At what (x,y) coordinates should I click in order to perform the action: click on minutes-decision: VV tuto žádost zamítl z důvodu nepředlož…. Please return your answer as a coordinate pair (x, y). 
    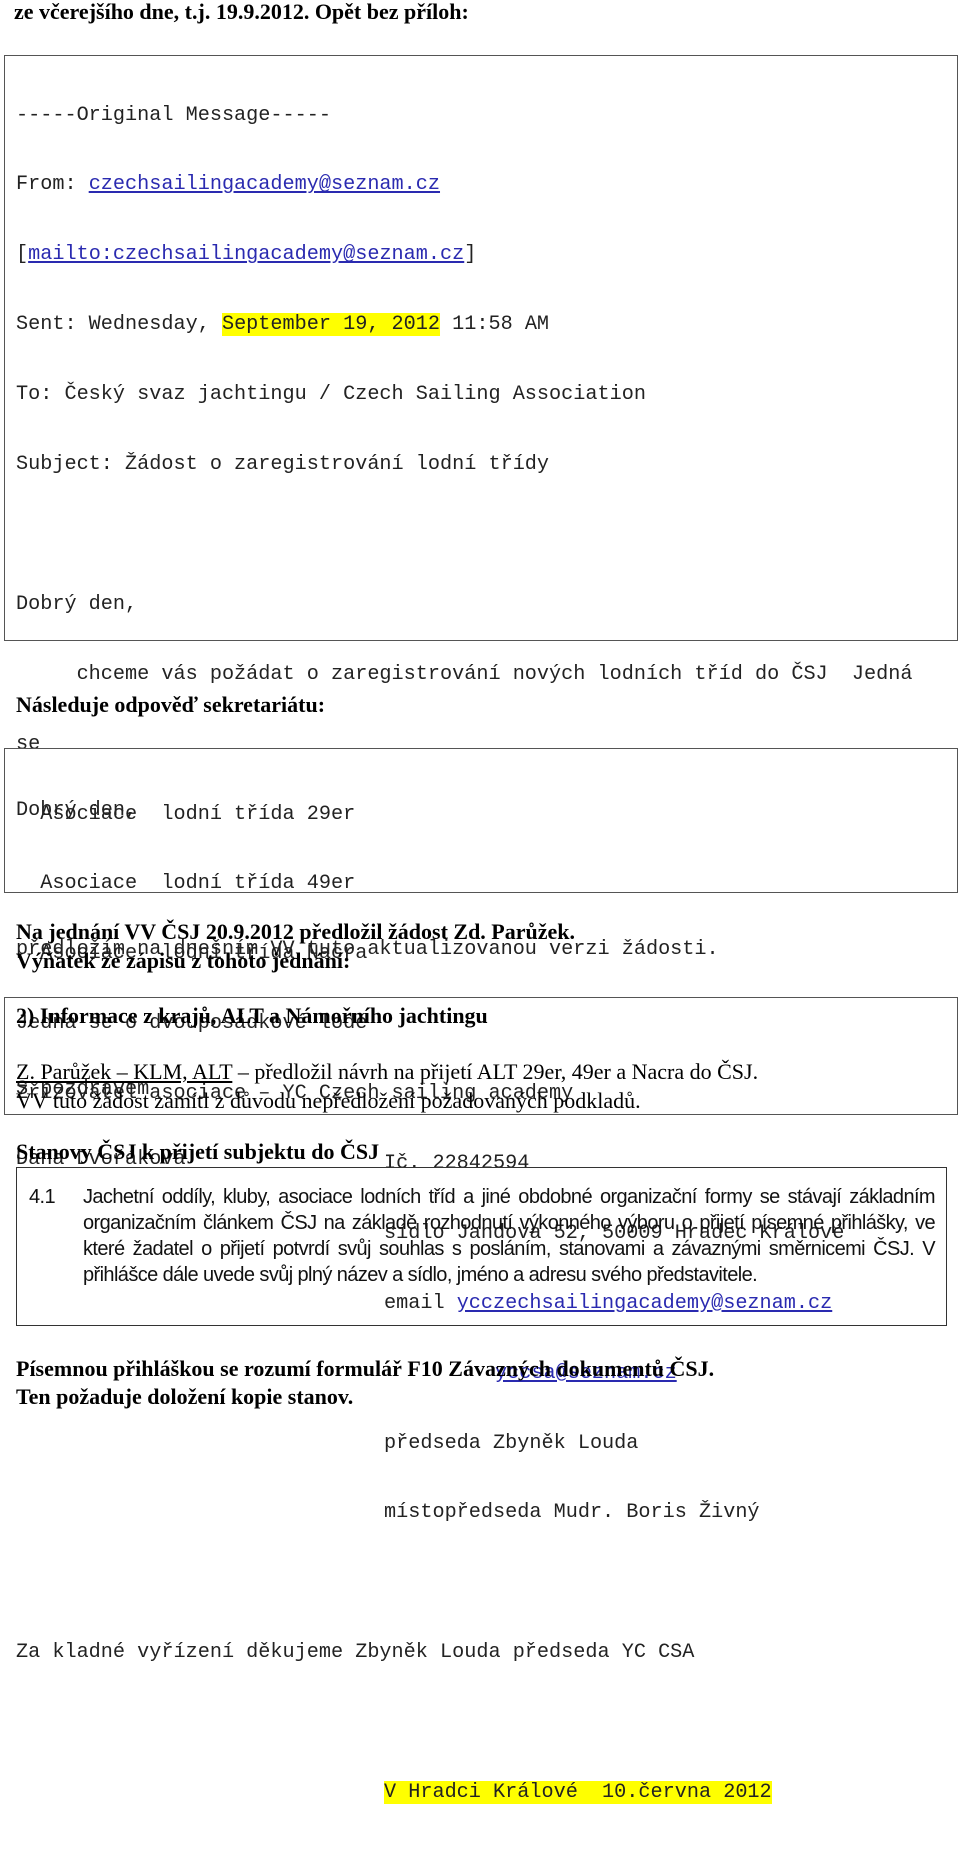
    Looking at the image, I should click on (328, 1100).